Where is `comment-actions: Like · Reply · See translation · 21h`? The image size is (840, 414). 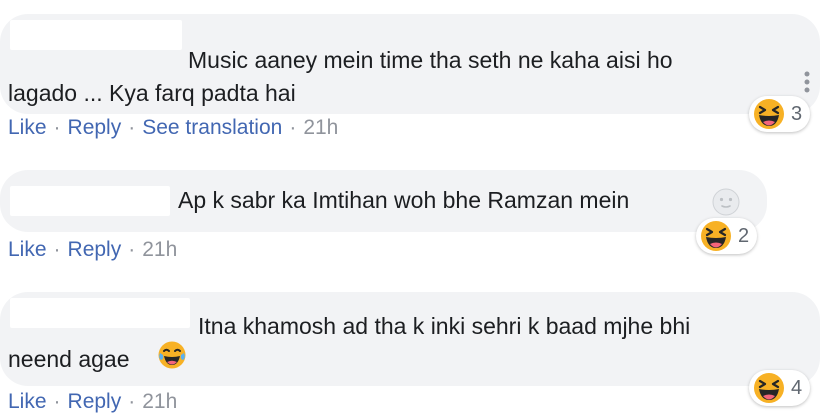
comment-actions: Like · Reply · See translation · 21h is located at coordinates (173, 128).